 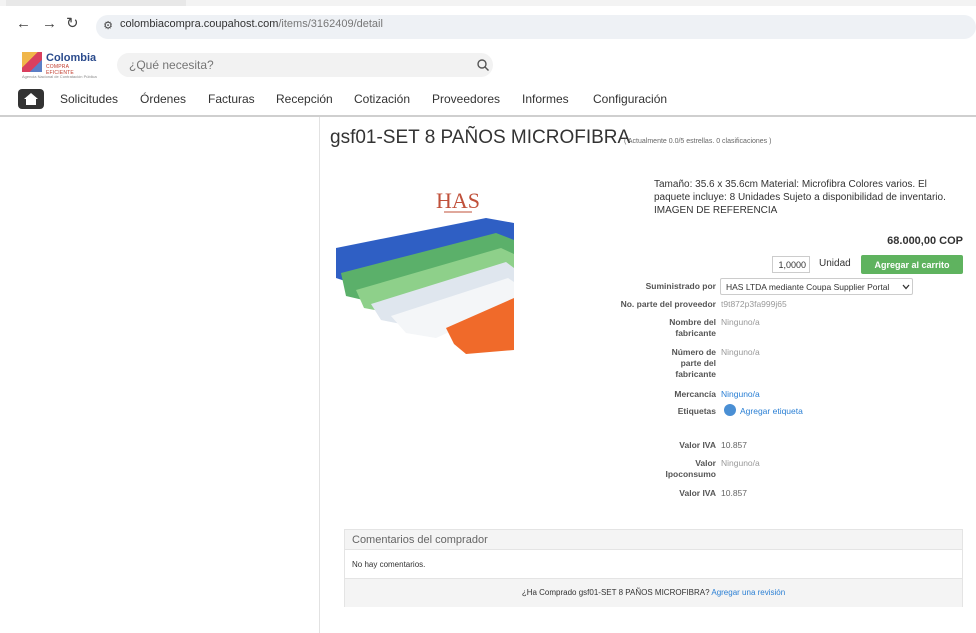 I want to click on url-host: colombiacompra.coupahost.com, so click(x=199, y=24).